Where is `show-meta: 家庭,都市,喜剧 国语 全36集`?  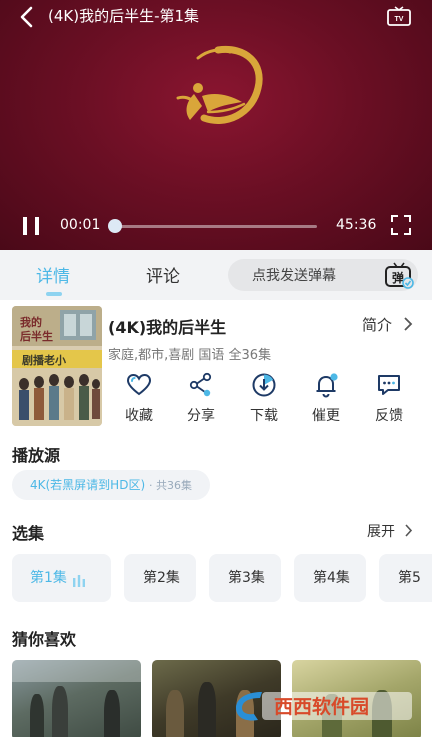
show-meta: 家庭,都市,喜剧 国语 全36集 is located at coordinates (190, 355).